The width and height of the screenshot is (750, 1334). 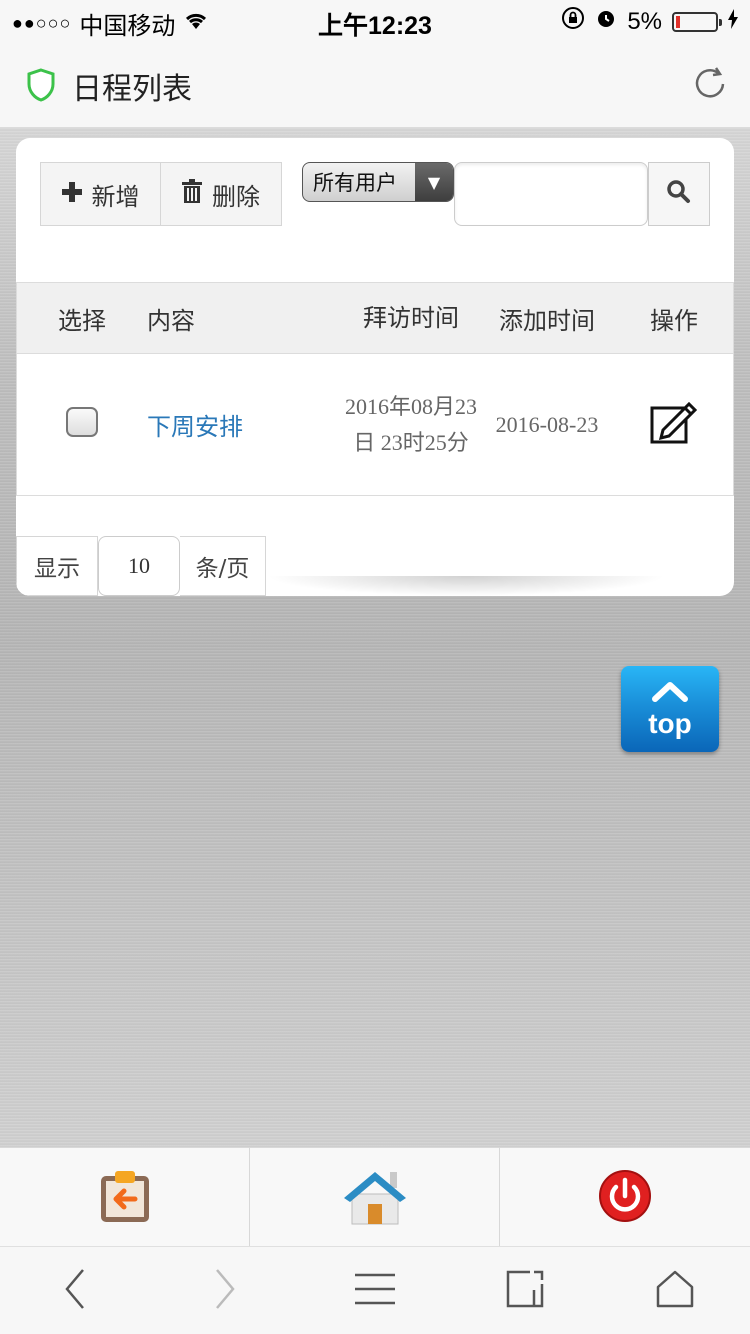 What do you see at coordinates (192, 194) in the screenshot?
I see `trash-icon` at bounding box center [192, 194].